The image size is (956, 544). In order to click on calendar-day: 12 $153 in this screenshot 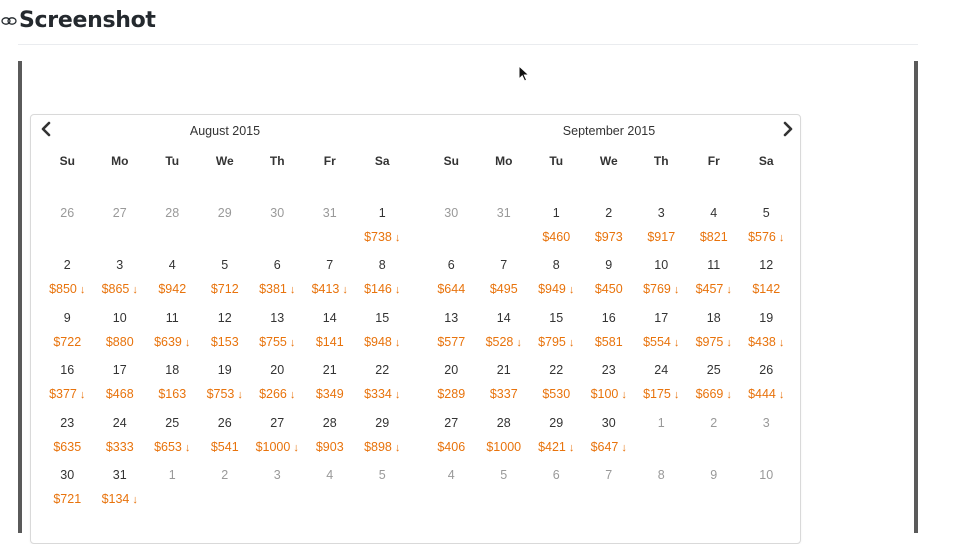, I will do `click(225, 337)`.